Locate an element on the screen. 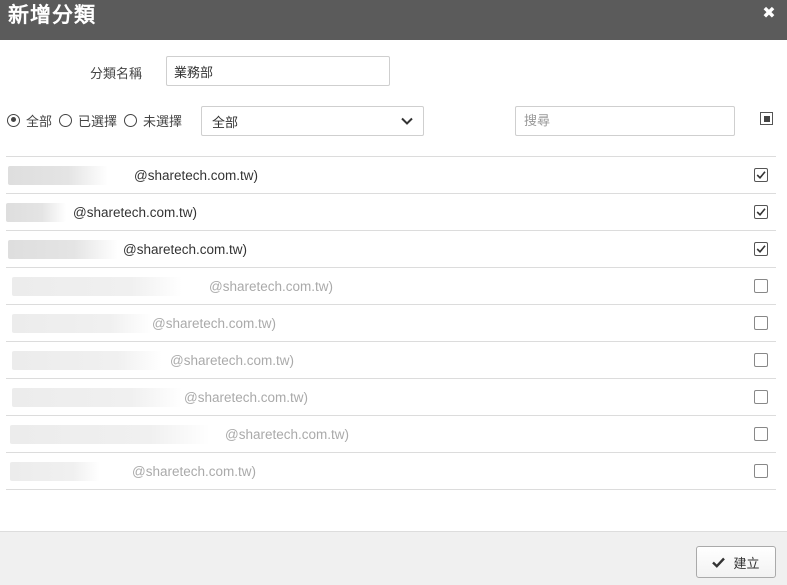  category-name-input is located at coordinates (278, 71).